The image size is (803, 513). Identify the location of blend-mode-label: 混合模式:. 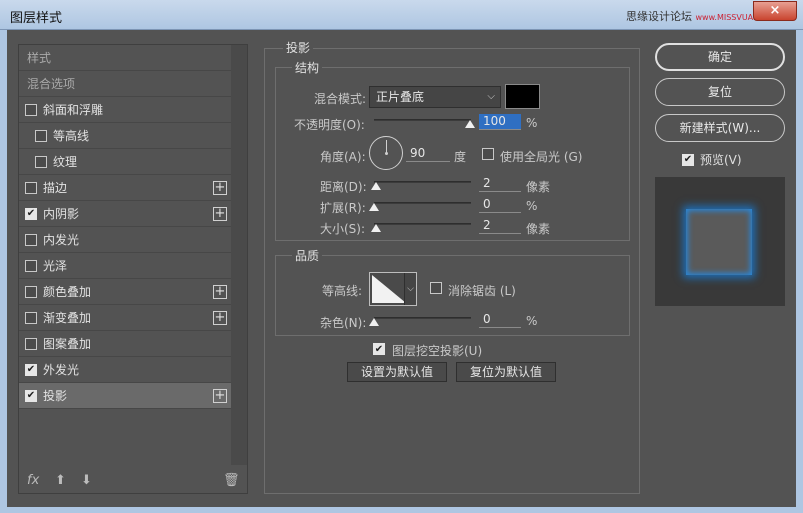
(340, 99).